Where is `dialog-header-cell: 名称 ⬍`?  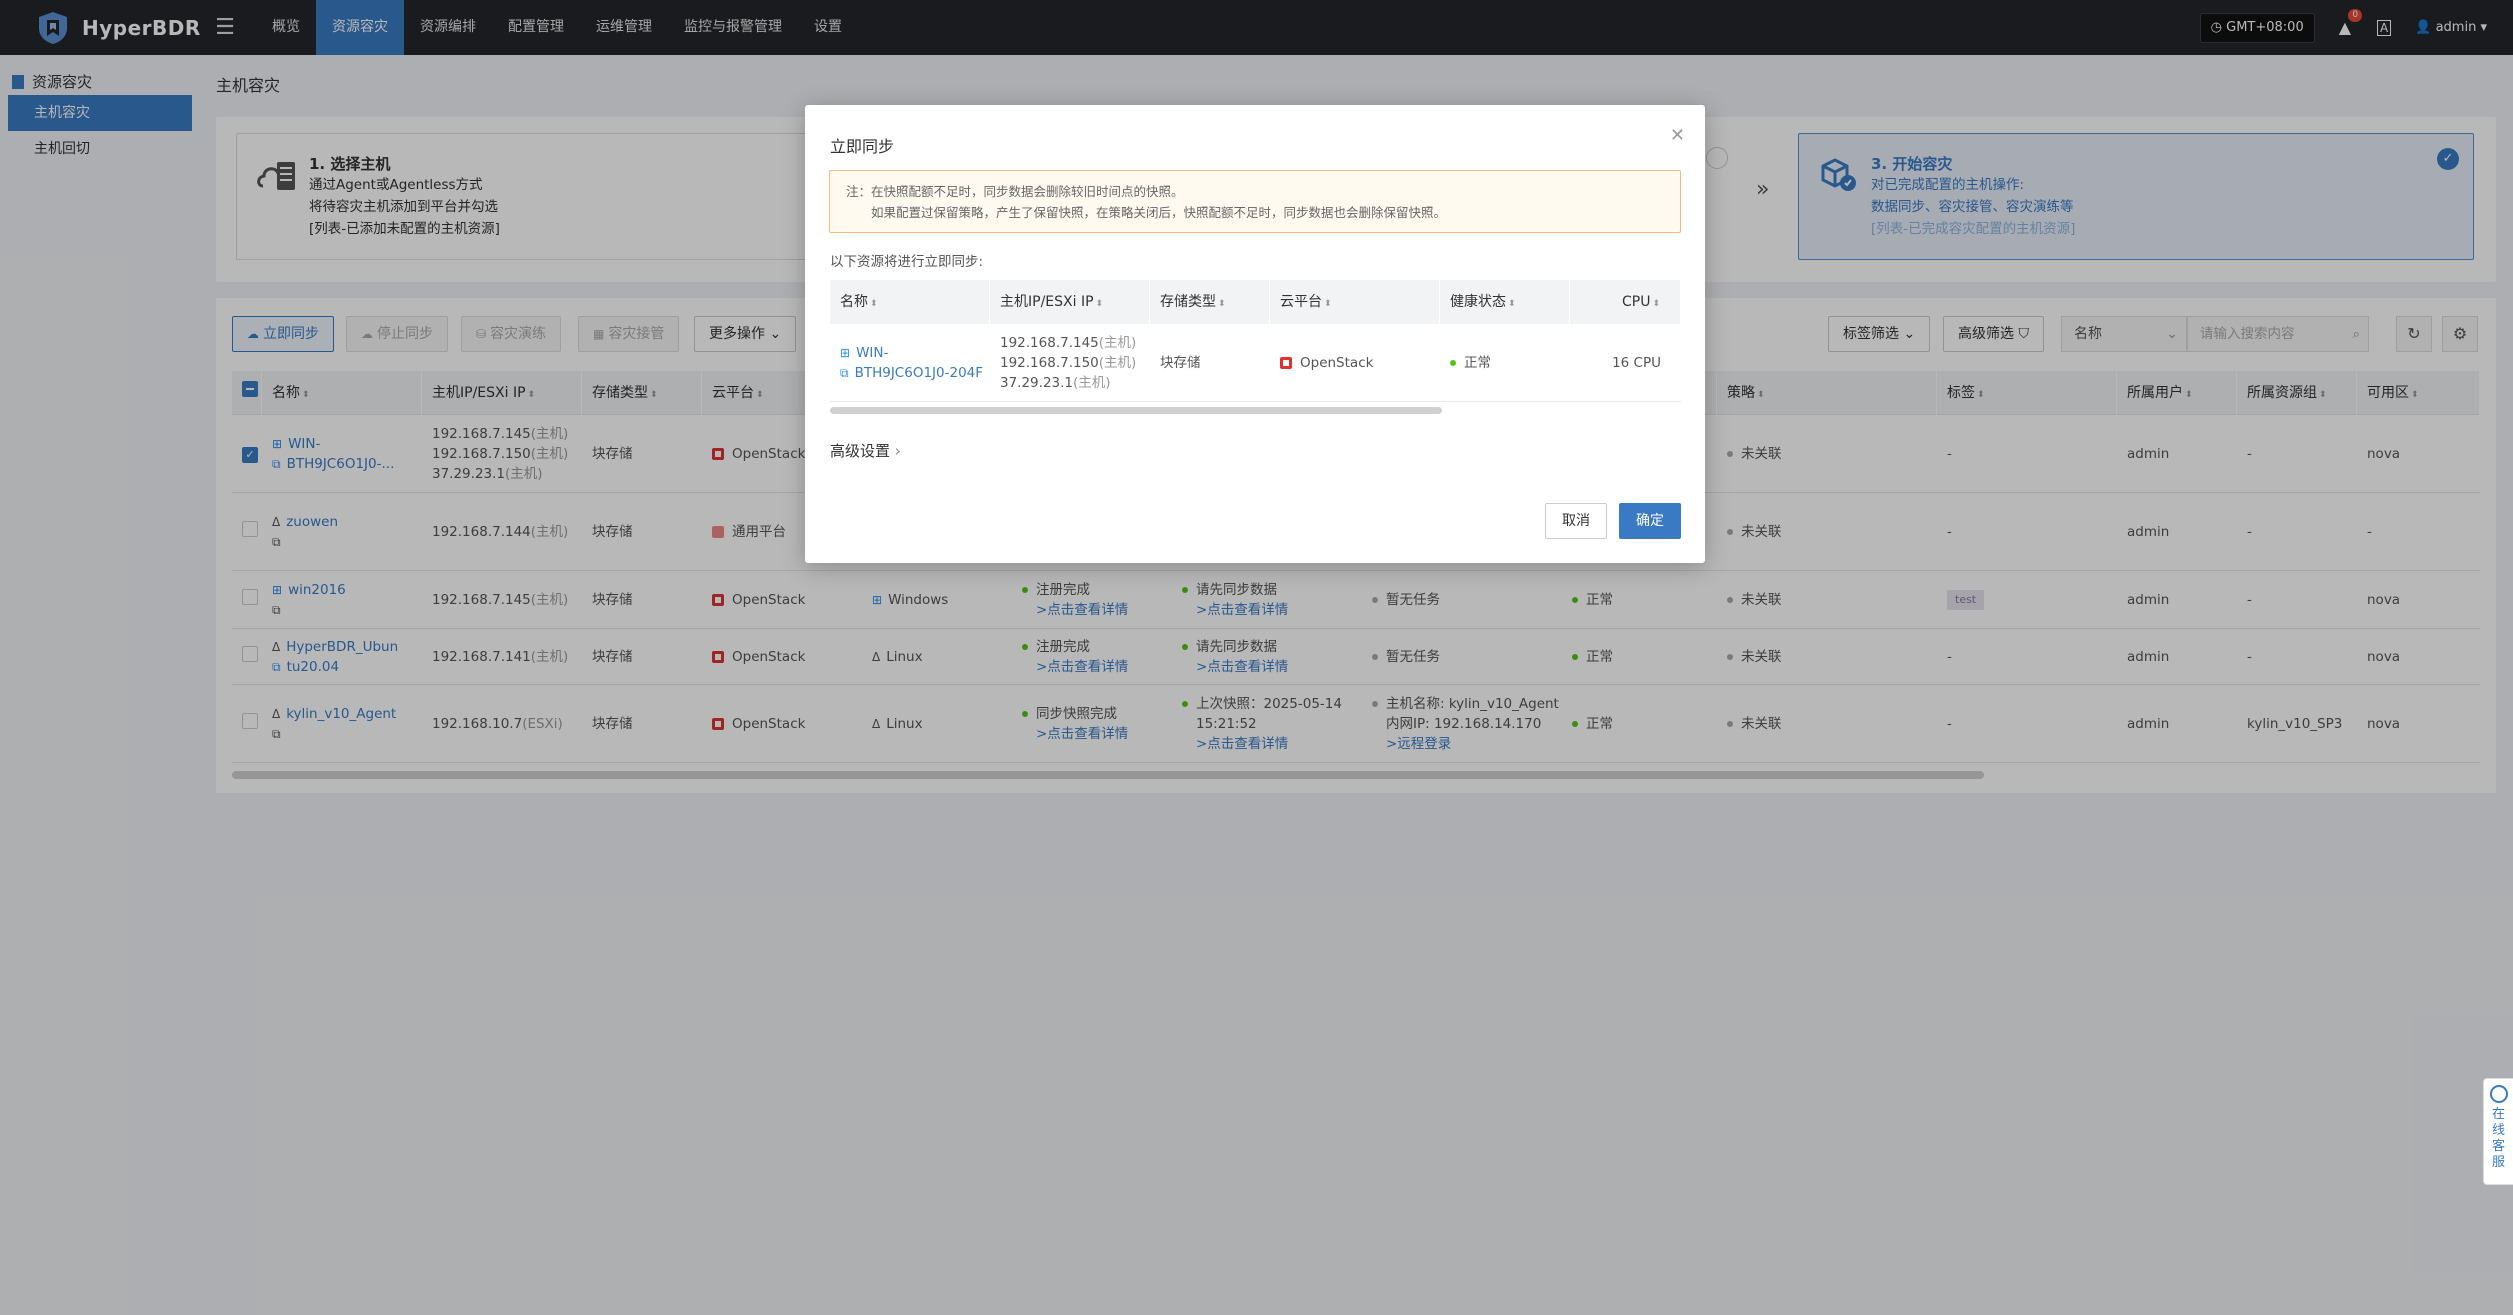
dialog-header-cell: 名称 ⬍ is located at coordinates (910, 302).